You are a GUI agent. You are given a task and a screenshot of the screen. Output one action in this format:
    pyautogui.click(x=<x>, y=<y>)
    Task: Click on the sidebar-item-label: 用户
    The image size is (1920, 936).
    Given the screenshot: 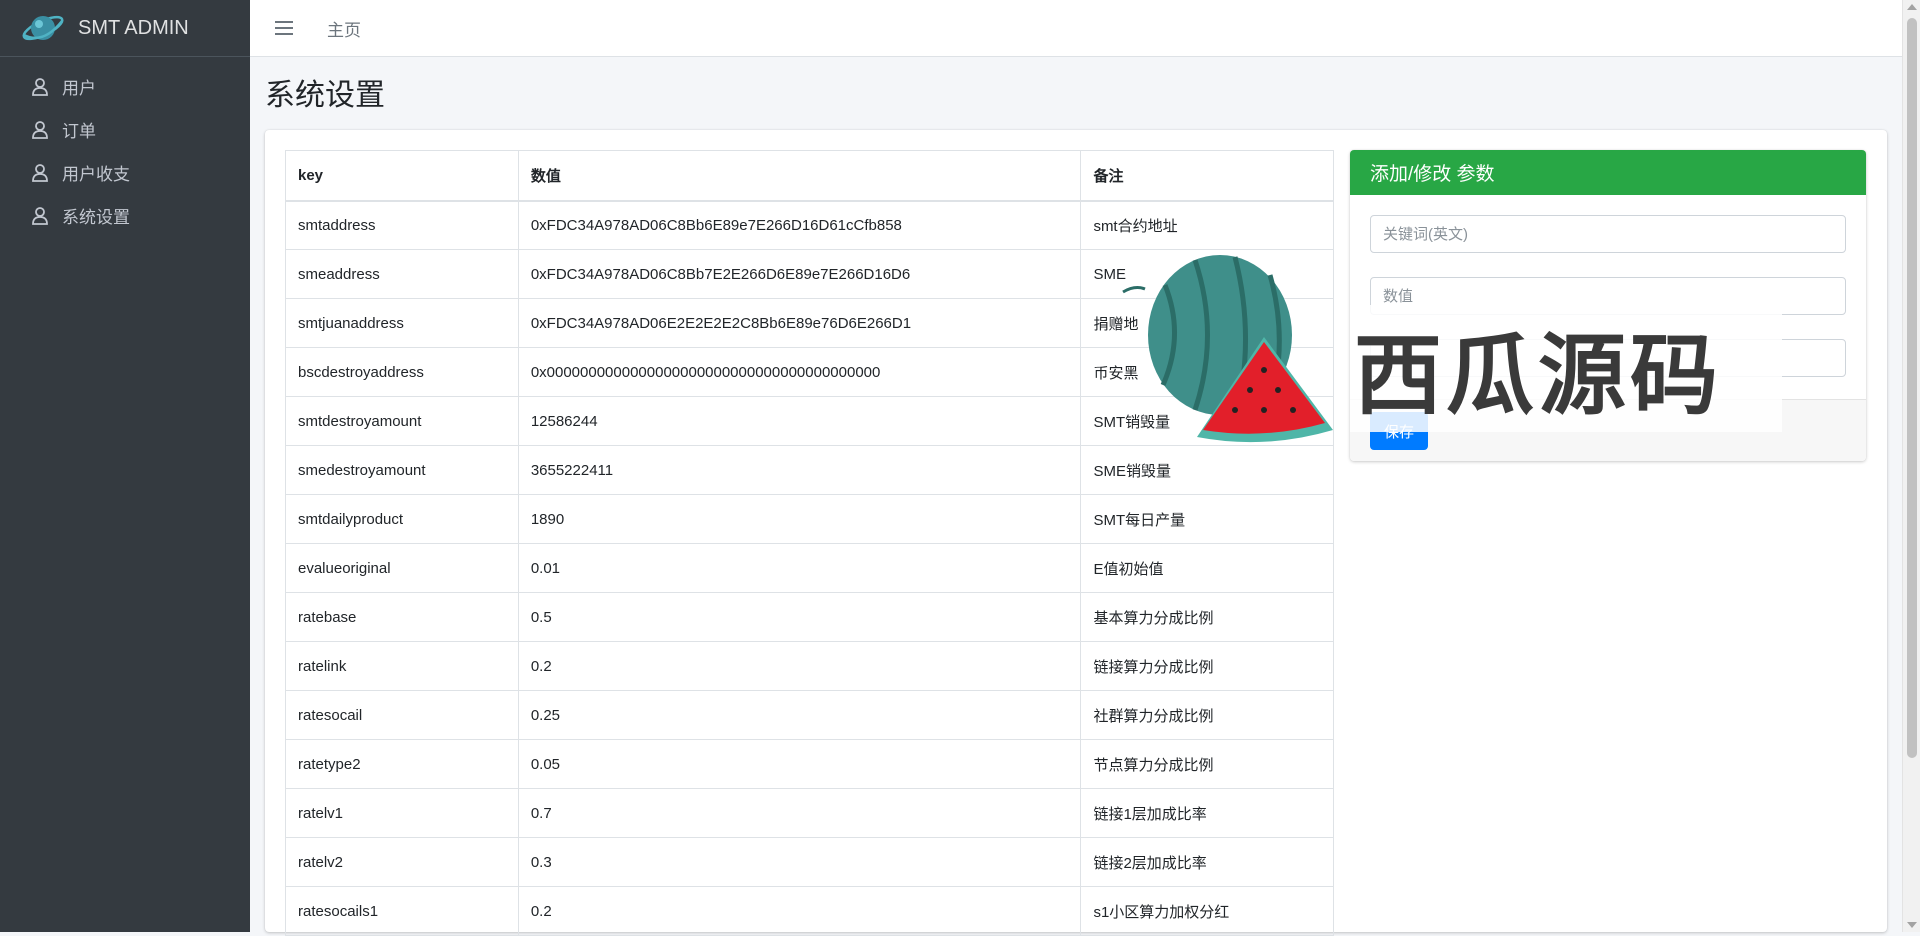 What is the action you would take?
    pyautogui.click(x=79, y=88)
    